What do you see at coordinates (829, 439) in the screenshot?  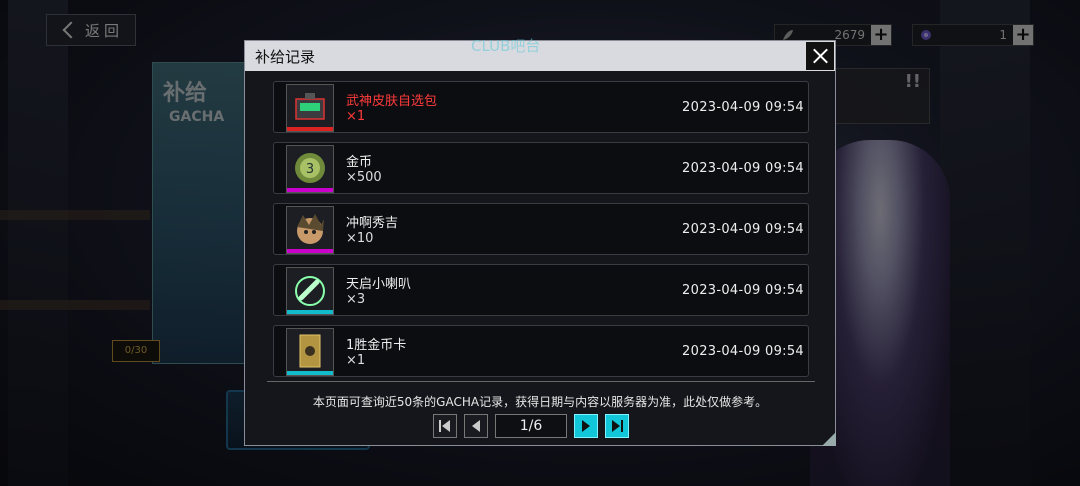 I see `dialog-corner` at bounding box center [829, 439].